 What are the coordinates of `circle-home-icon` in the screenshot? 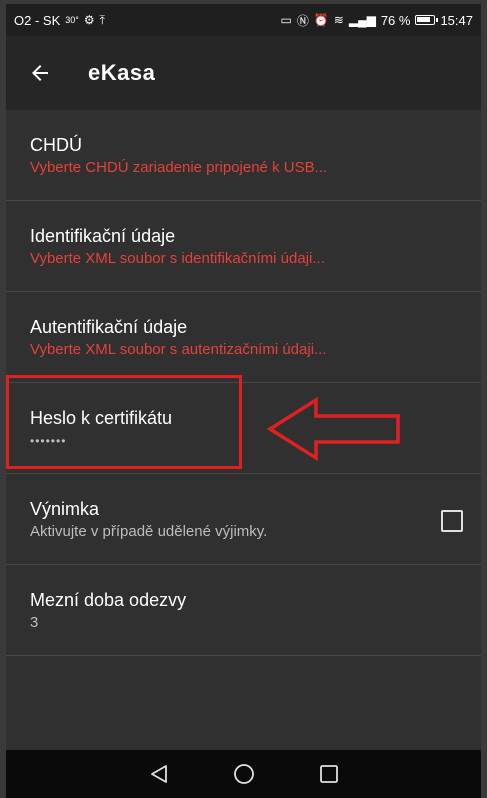 It's located at (244, 774).